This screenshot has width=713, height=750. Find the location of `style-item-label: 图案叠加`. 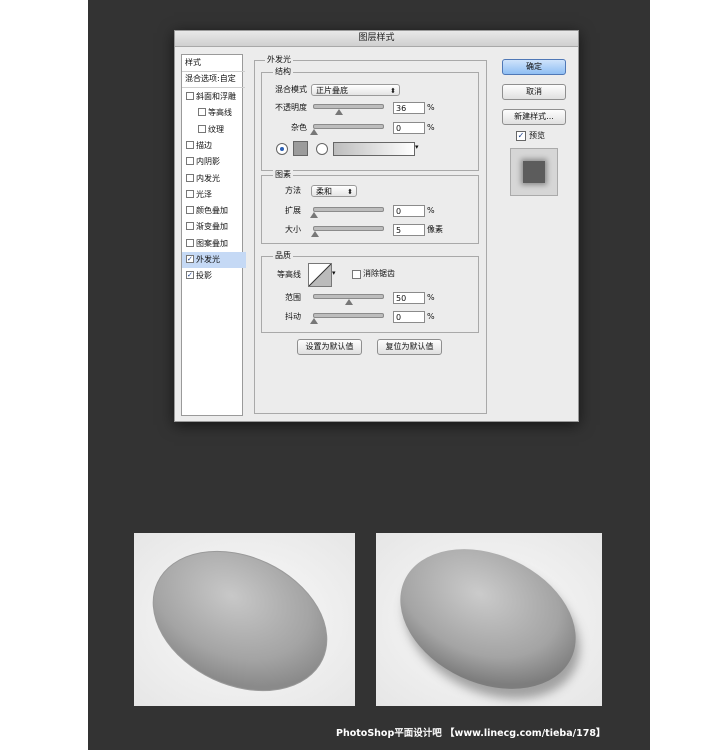

style-item-label: 图案叠加 is located at coordinates (212, 243).